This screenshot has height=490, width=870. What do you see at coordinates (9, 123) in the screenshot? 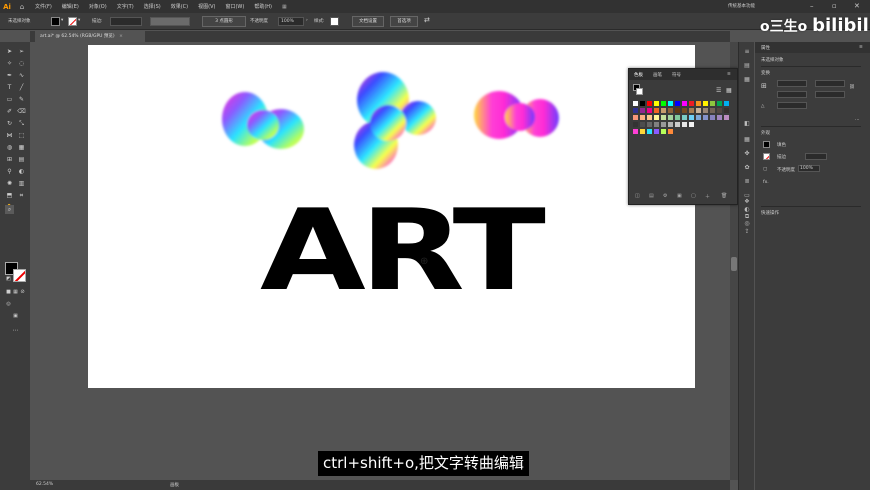
I see `rotate-tool-icon: ↻` at bounding box center [9, 123].